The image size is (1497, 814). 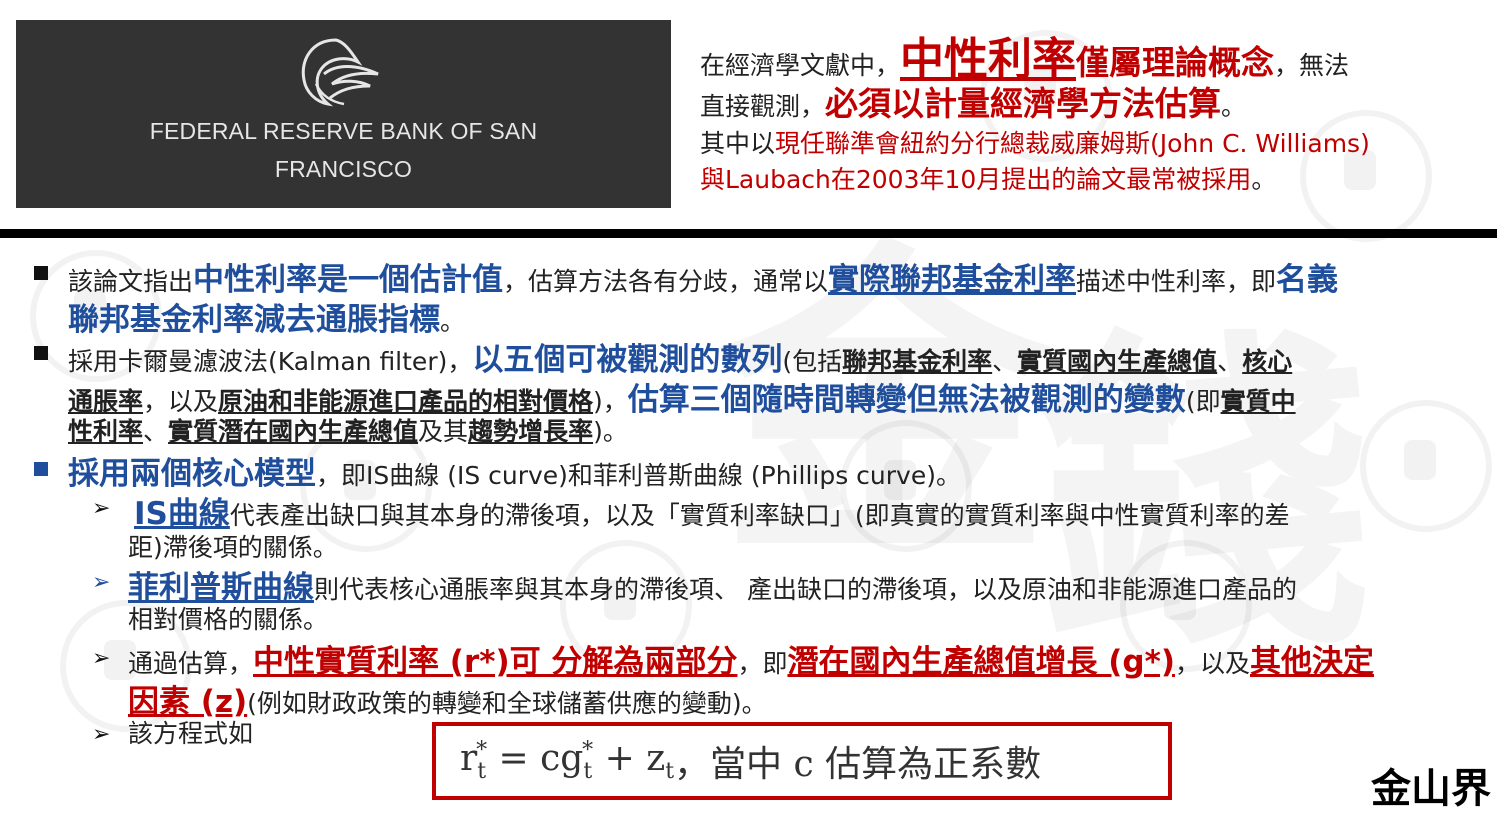 I want to click on text: ，以及, so click(x=1212, y=663).